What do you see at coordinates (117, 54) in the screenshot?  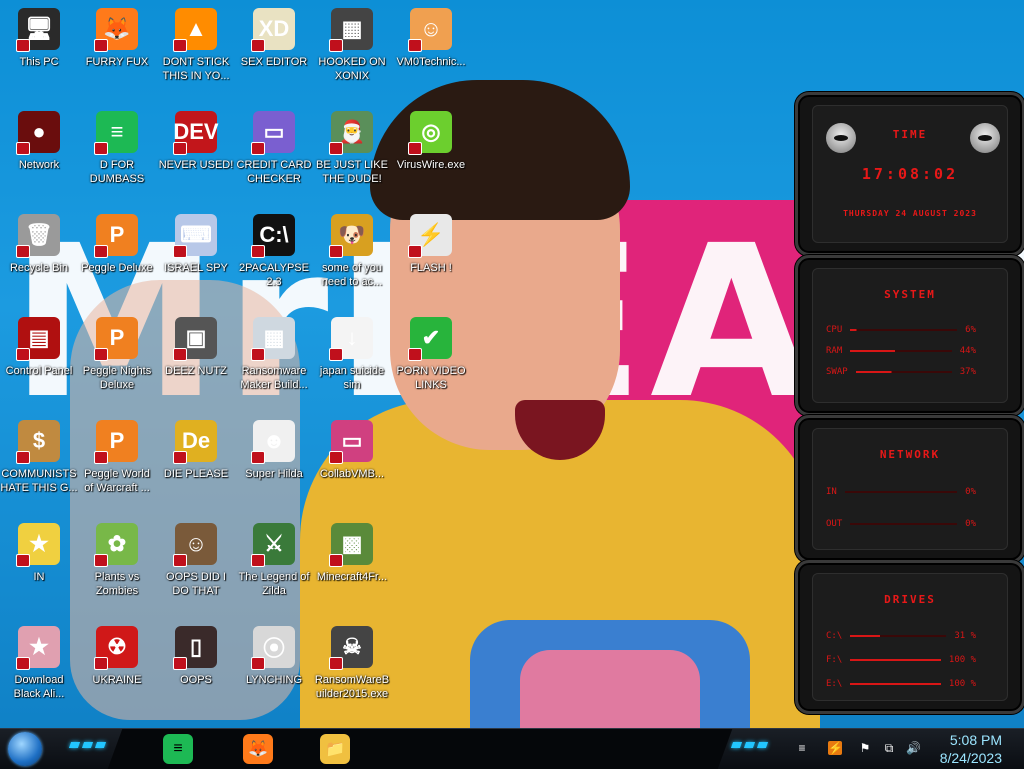 I see `desktop-icon-furry-fux: 🦊 FURRY FUX` at bounding box center [117, 54].